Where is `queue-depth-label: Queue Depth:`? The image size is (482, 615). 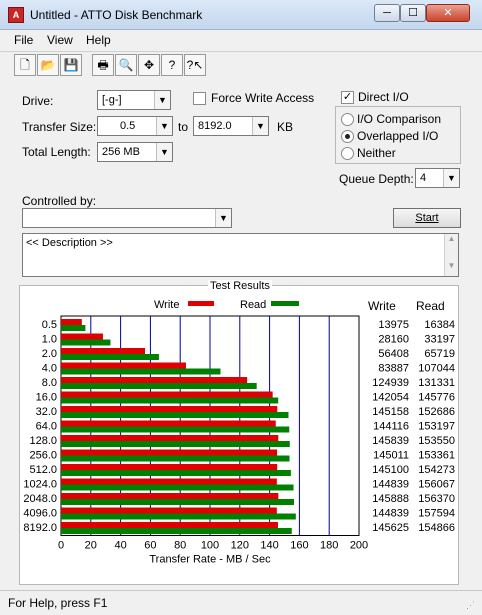
queue-depth-label: Queue Depth: is located at coordinates (376, 179).